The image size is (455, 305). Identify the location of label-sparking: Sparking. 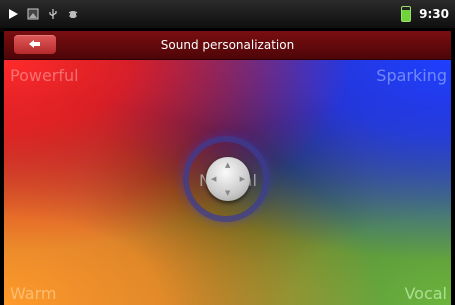
(411, 75).